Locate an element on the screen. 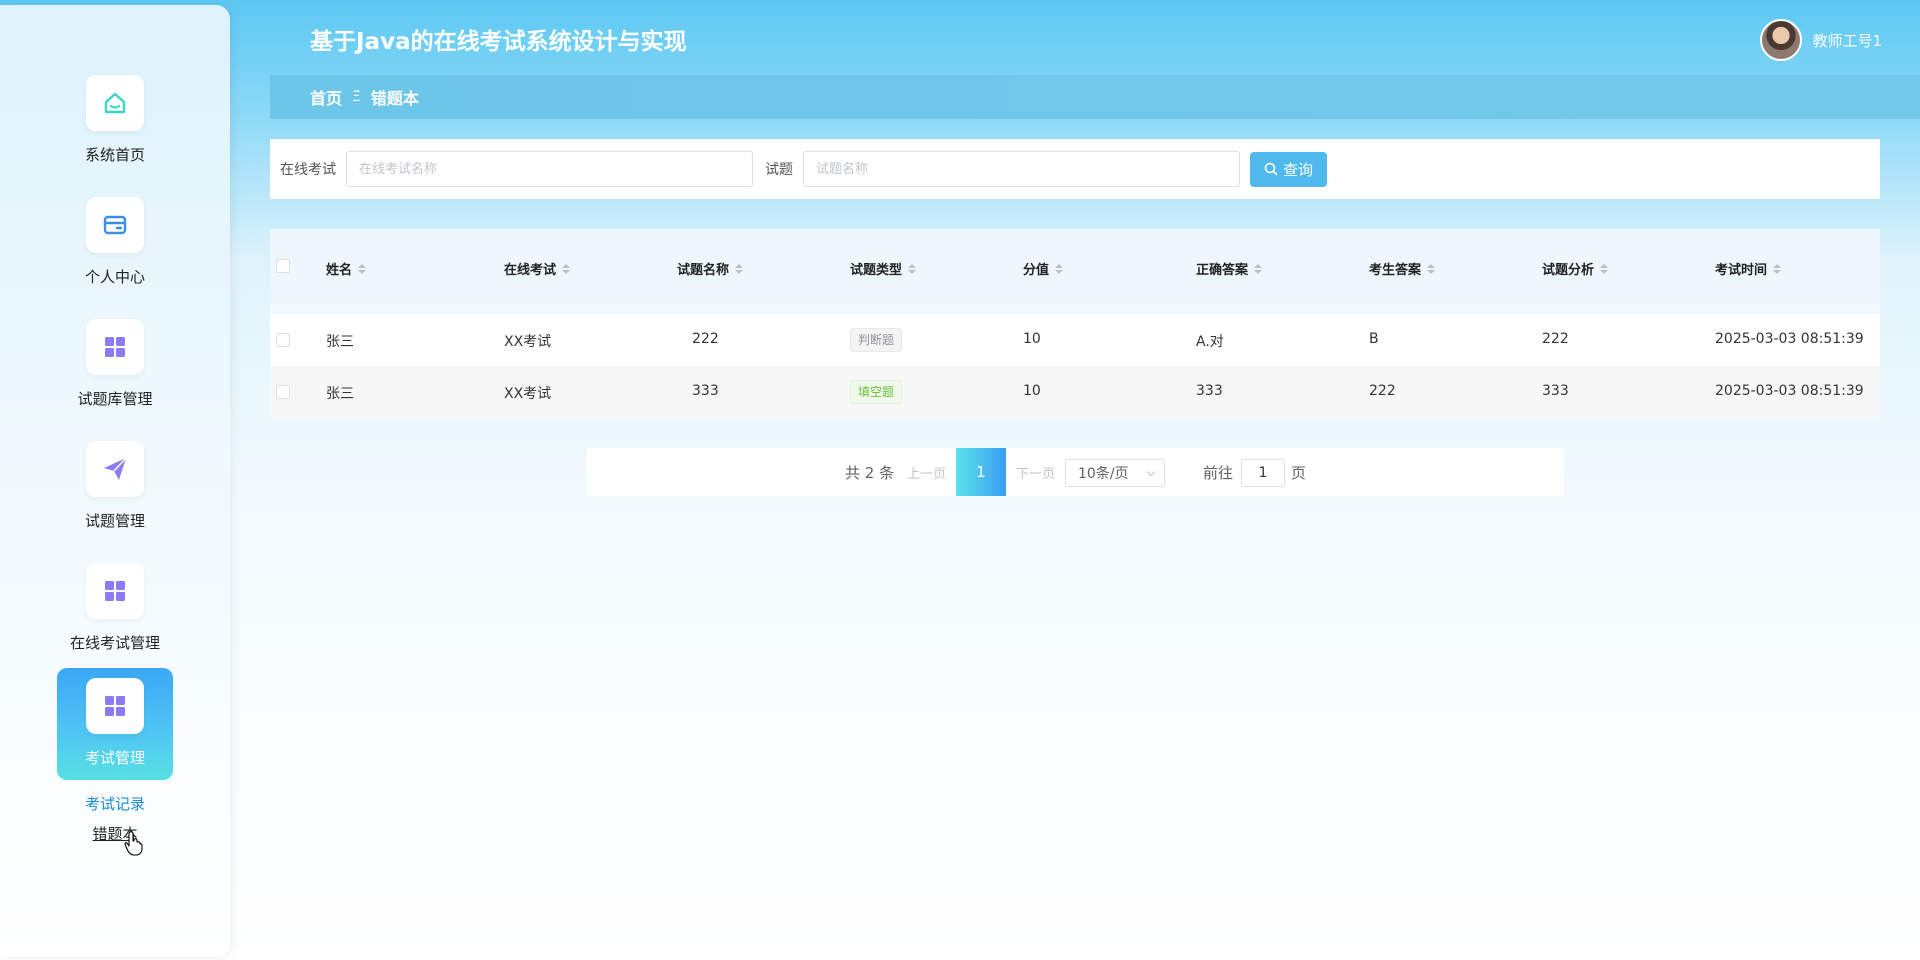 Image resolution: width=1920 pixels, height=960 pixels. prev-page-button: 上一页 is located at coordinates (926, 472).